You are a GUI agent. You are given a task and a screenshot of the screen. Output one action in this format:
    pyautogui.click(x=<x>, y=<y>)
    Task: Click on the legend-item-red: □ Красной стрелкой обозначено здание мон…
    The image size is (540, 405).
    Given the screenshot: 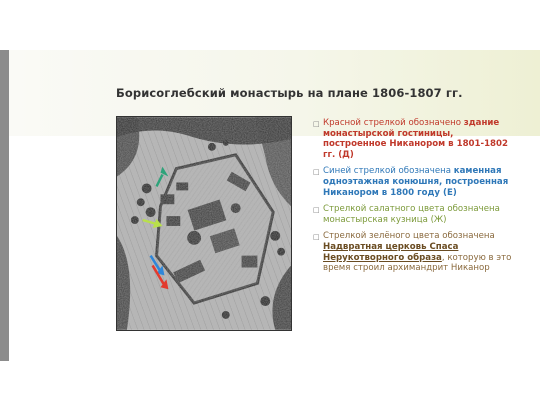 What is the action you would take?
    pyautogui.click(x=413, y=139)
    